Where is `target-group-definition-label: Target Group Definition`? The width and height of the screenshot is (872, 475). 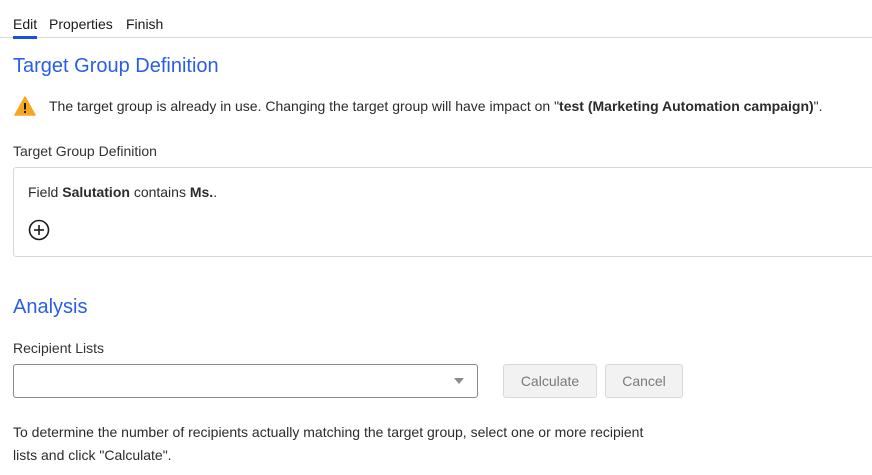 target-group-definition-label: Target Group Definition is located at coordinates (85, 151).